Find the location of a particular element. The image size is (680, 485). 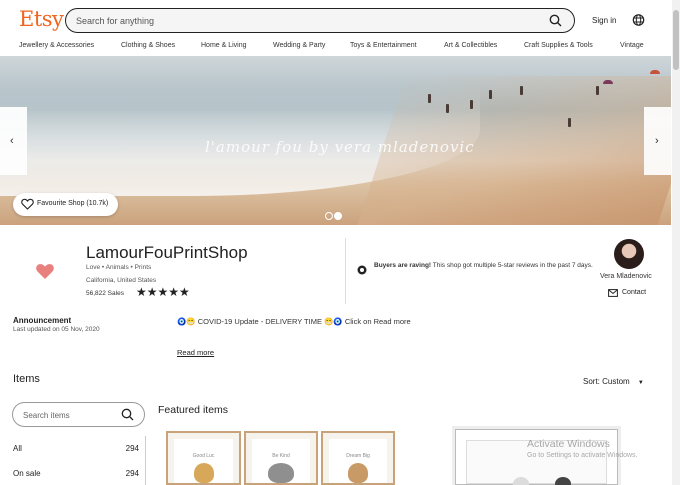

scrollbar is located at coordinates (676, 242).